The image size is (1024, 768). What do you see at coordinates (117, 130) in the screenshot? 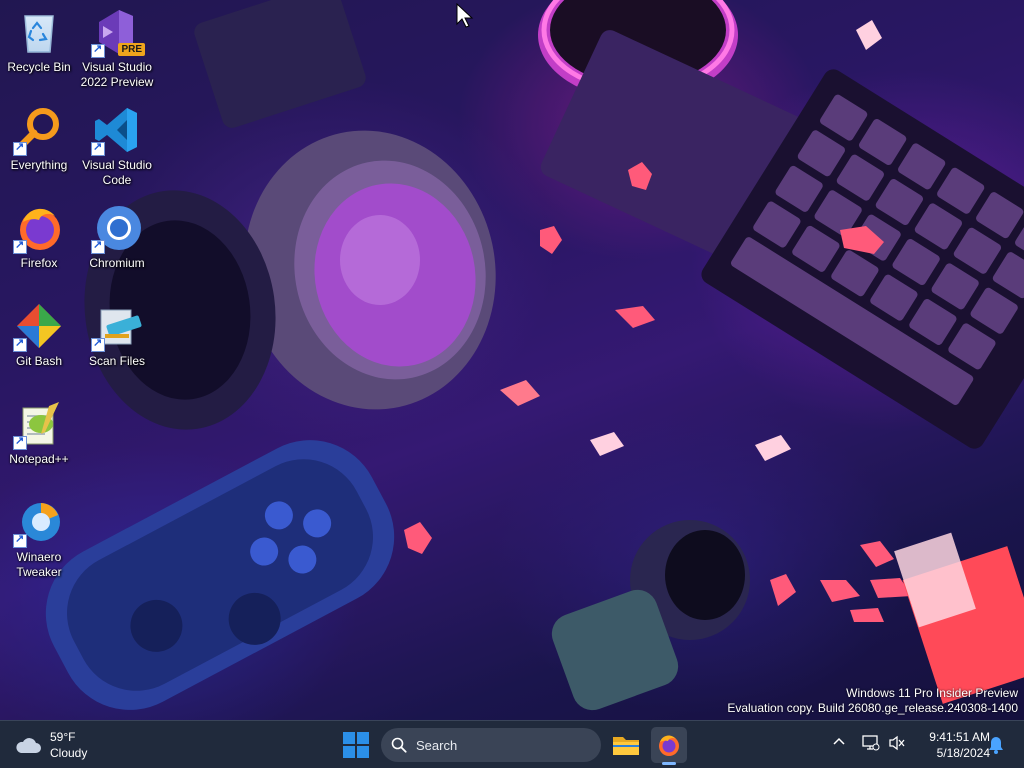
I see `vscode-icon` at bounding box center [117, 130].